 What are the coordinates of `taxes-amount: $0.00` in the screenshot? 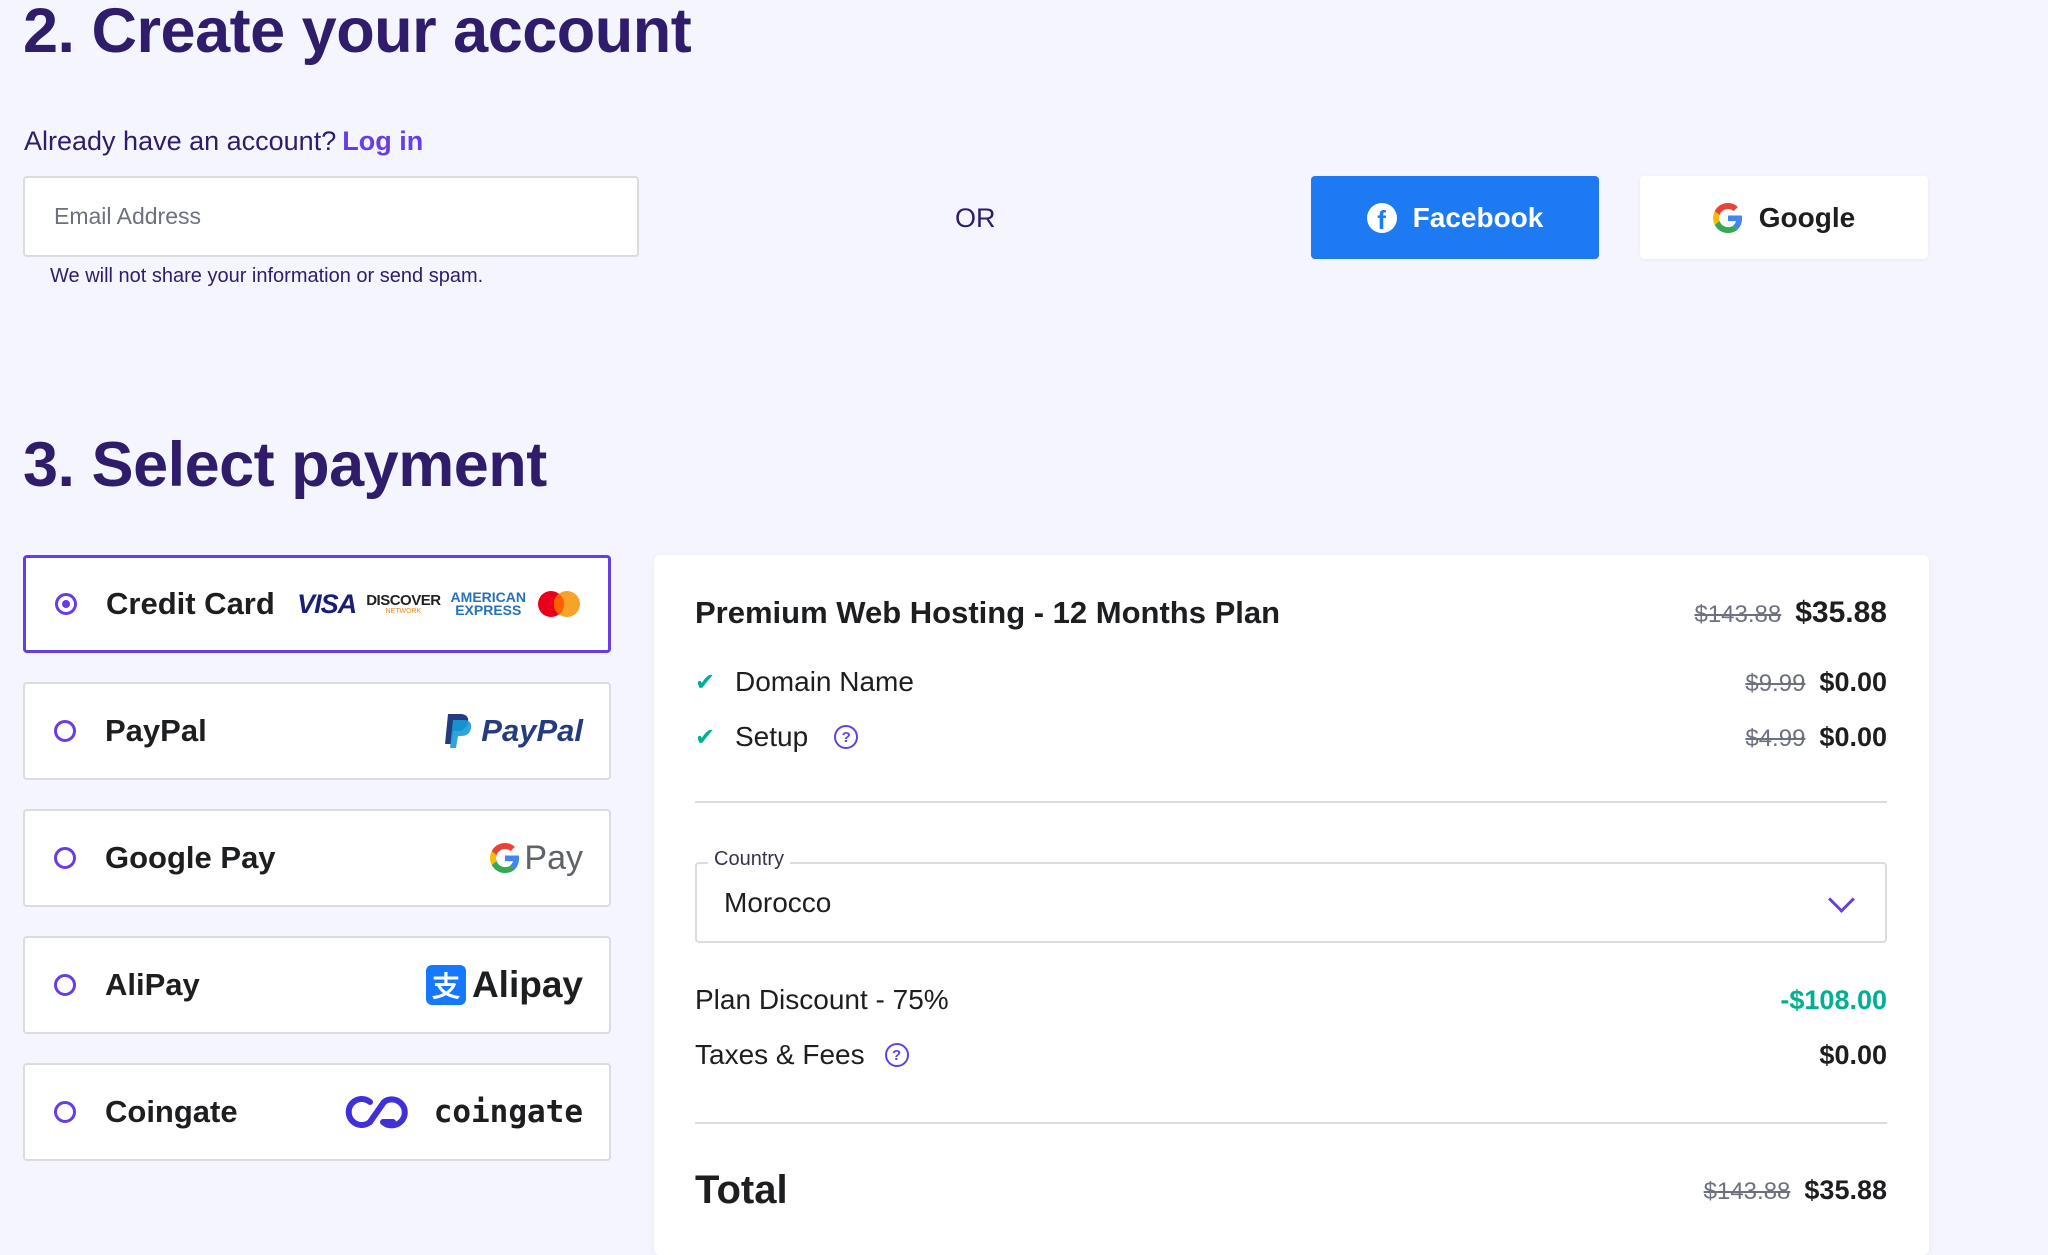 It's located at (1853, 1054).